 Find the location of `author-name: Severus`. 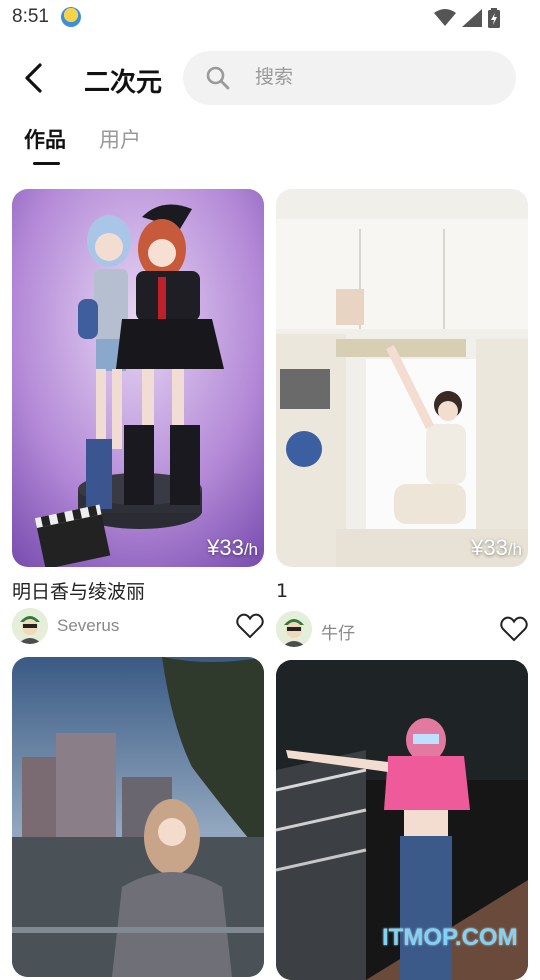

author-name: Severus is located at coordinates (88, 626).